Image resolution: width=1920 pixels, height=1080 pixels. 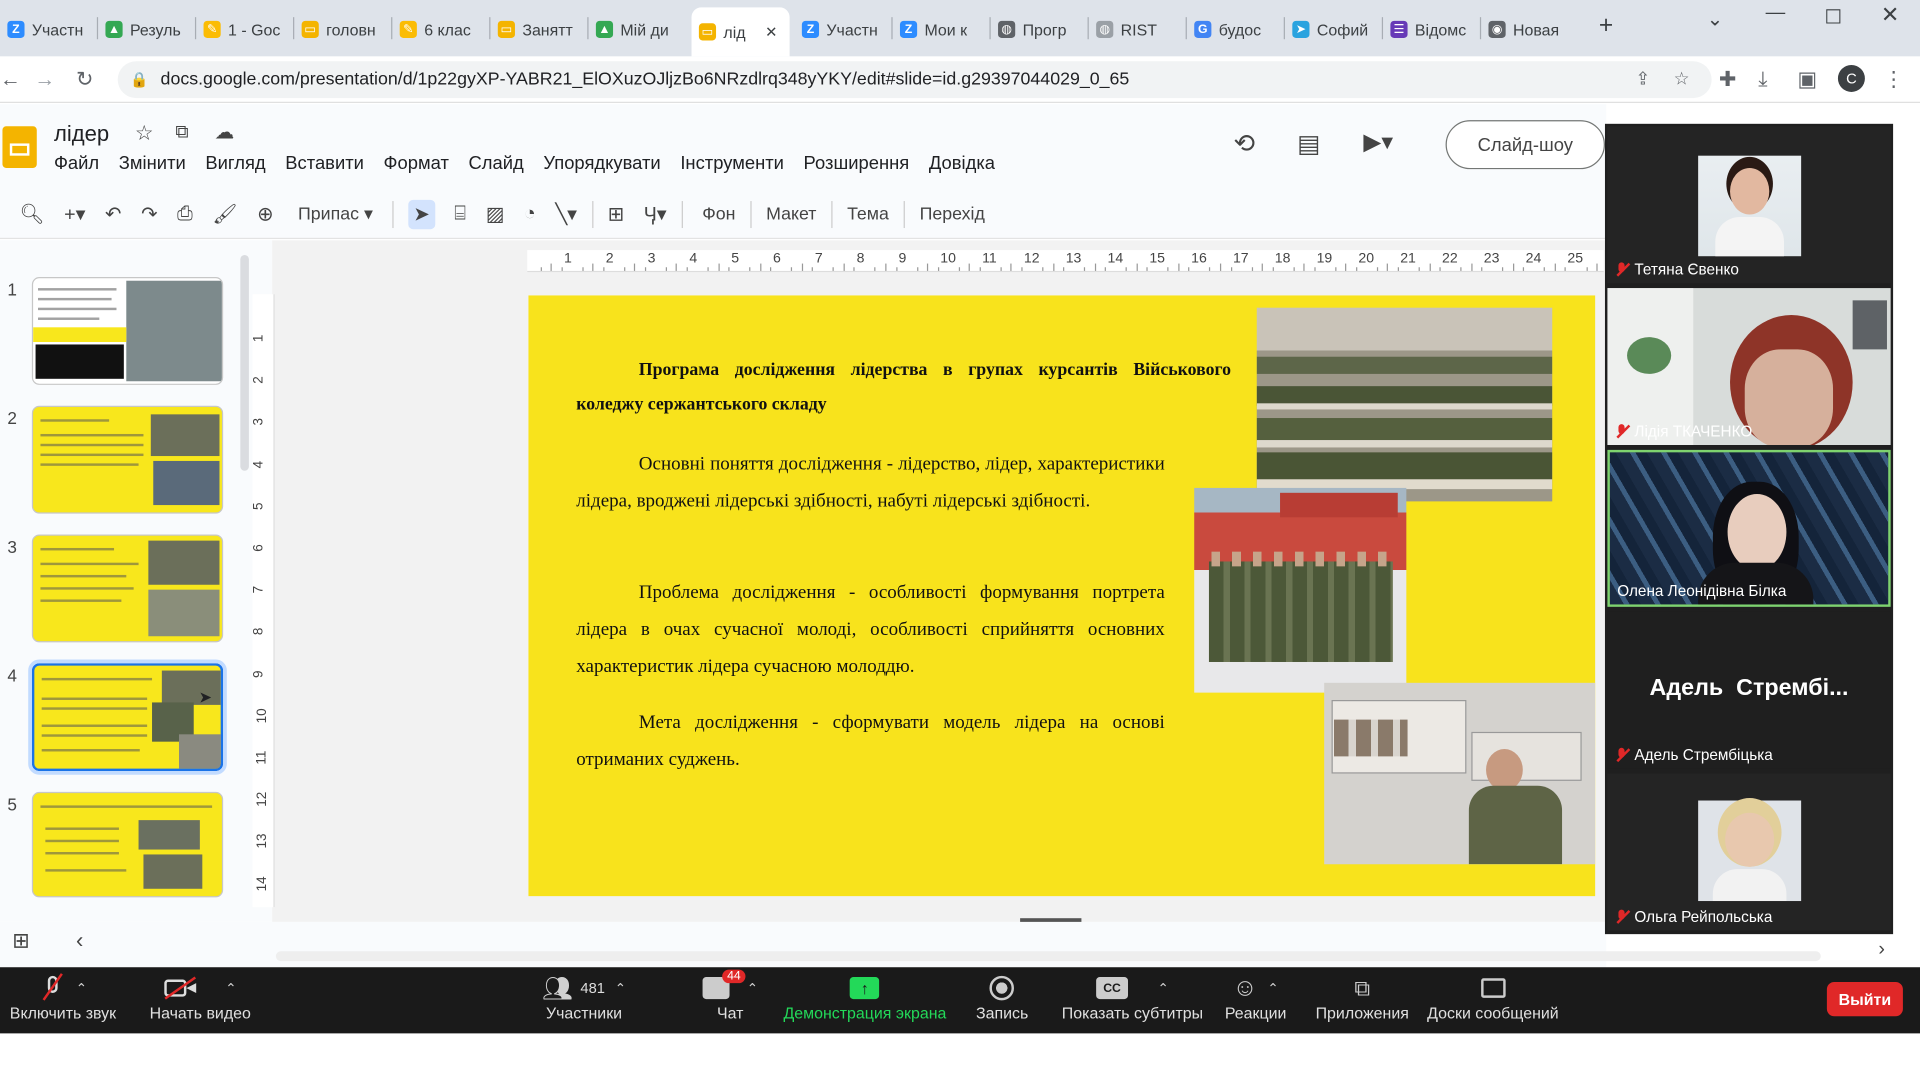 What do you see at coordinates (1378, 143) in the screenshot?
I see `meet-camera-icon: ▶▾` at bounding box center [1378, 143].